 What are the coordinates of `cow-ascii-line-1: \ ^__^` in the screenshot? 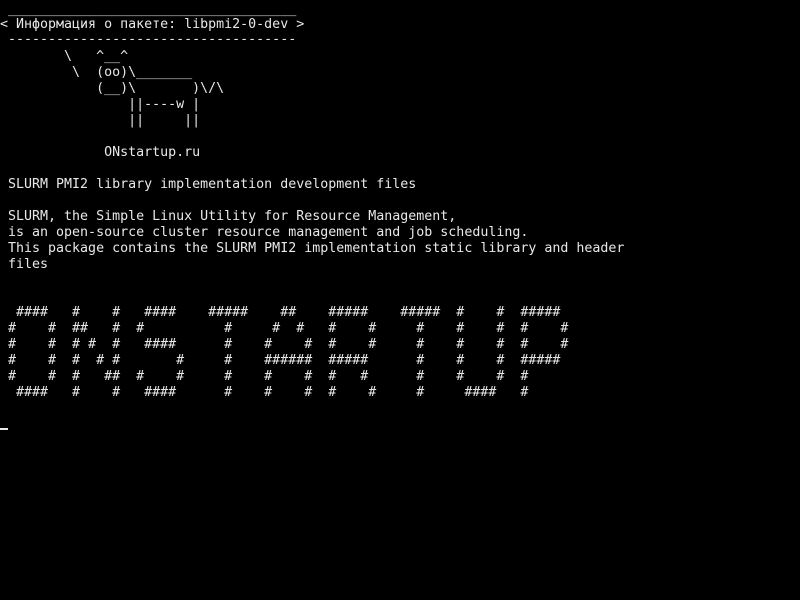 It's located at (64, 56).